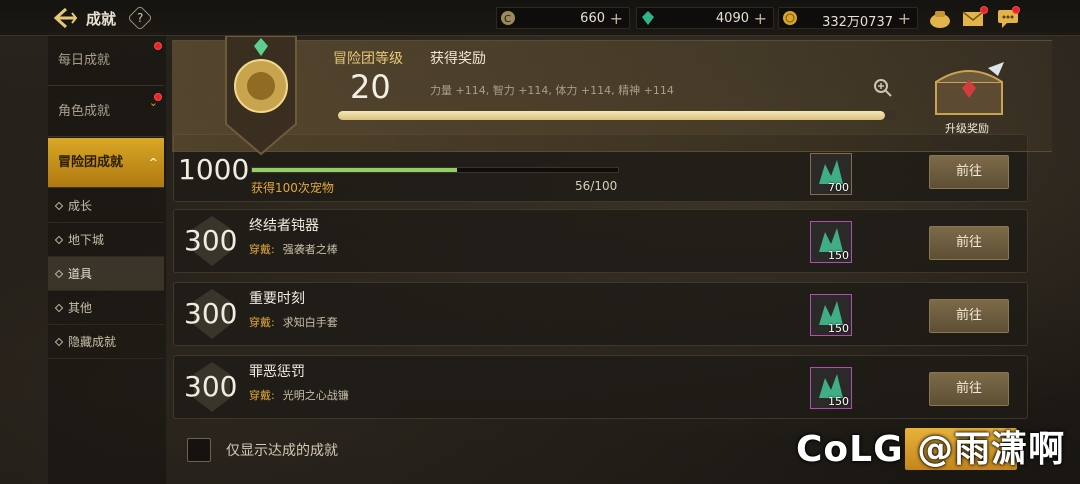 Image resolution: width=1080 pixels, height=484 pixels. Describe the element at coordinates (261, 96) in the screenshot. I see `lion-emblem-icon` at that location.